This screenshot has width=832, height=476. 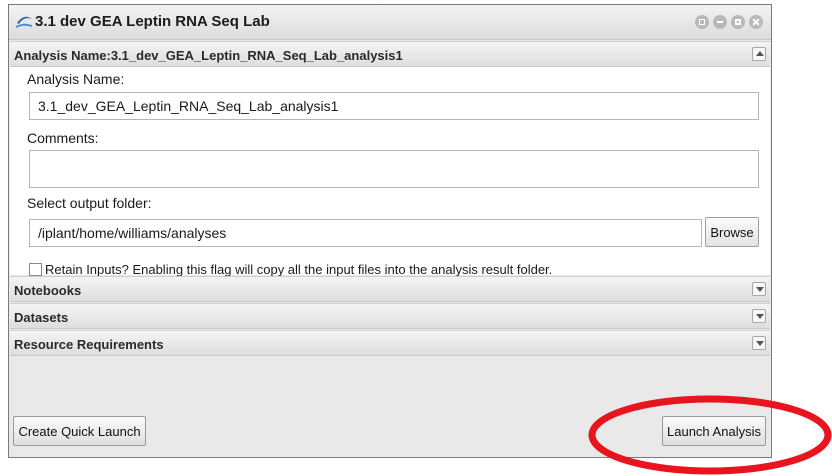 I want to click on output-folder-label: Select output folder:, so click(x=89, y=203).